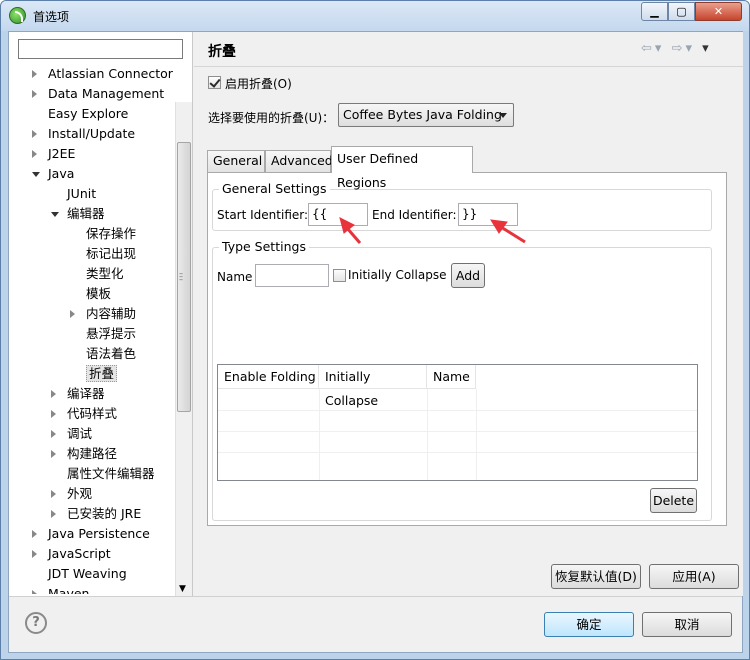 The width and height of the screenshot is (750, 660). Describe the element at coordinates (235, 277) in the screenshot. I see `name-label: Name` at that location.